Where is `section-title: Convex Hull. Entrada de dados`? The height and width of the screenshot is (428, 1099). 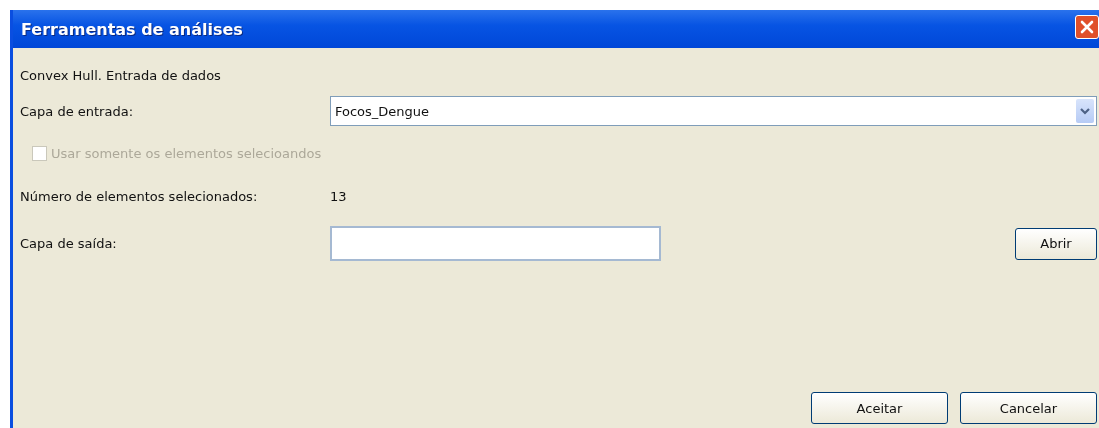 section-title: Convex Hull. Entrada de dados is located at coordinates (121, 76).